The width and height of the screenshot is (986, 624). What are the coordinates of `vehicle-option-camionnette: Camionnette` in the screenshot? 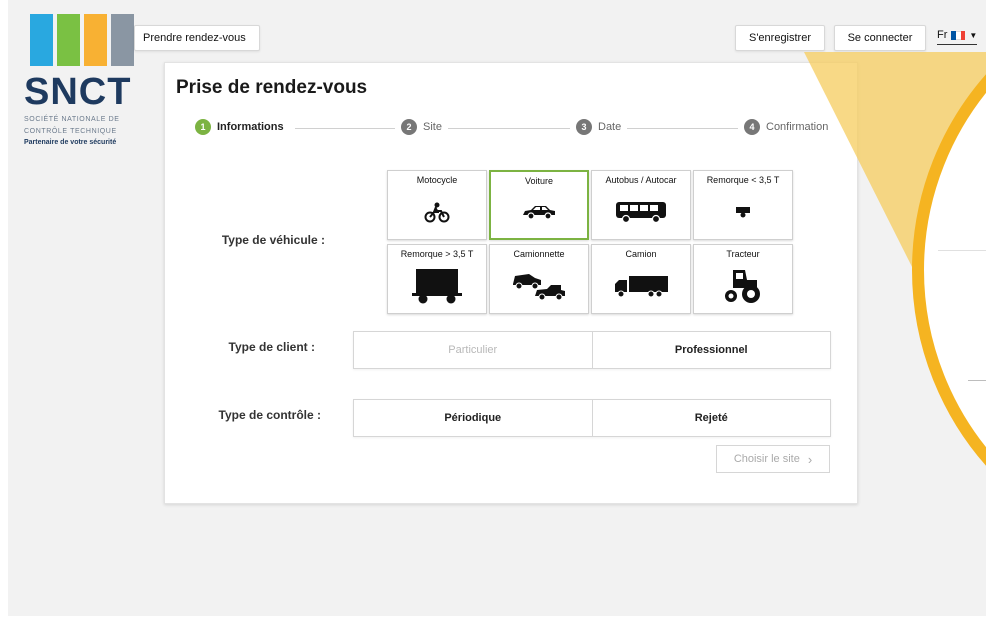 It's located at (539, 279).